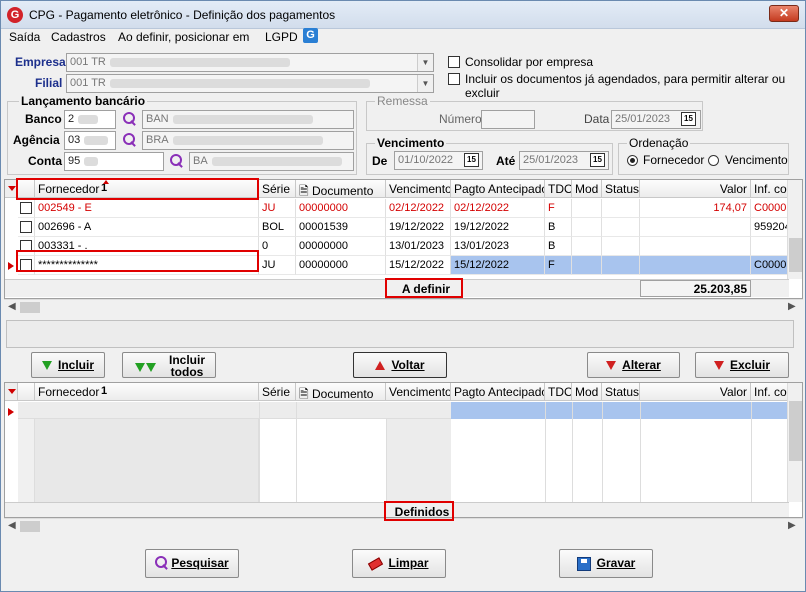 This screenshot has width=806, height=592. Describe the element at coordinates (498, 265) in the screenshot. I see `cell-pagto: 15/12/2022` at that location.